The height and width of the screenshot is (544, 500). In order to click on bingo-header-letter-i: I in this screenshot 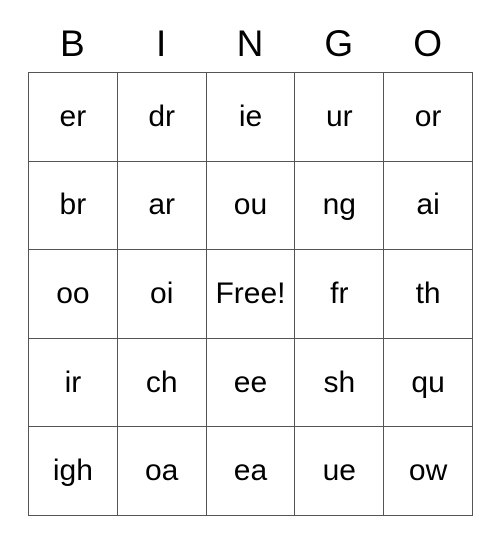, I will do `click(161, 43)`.